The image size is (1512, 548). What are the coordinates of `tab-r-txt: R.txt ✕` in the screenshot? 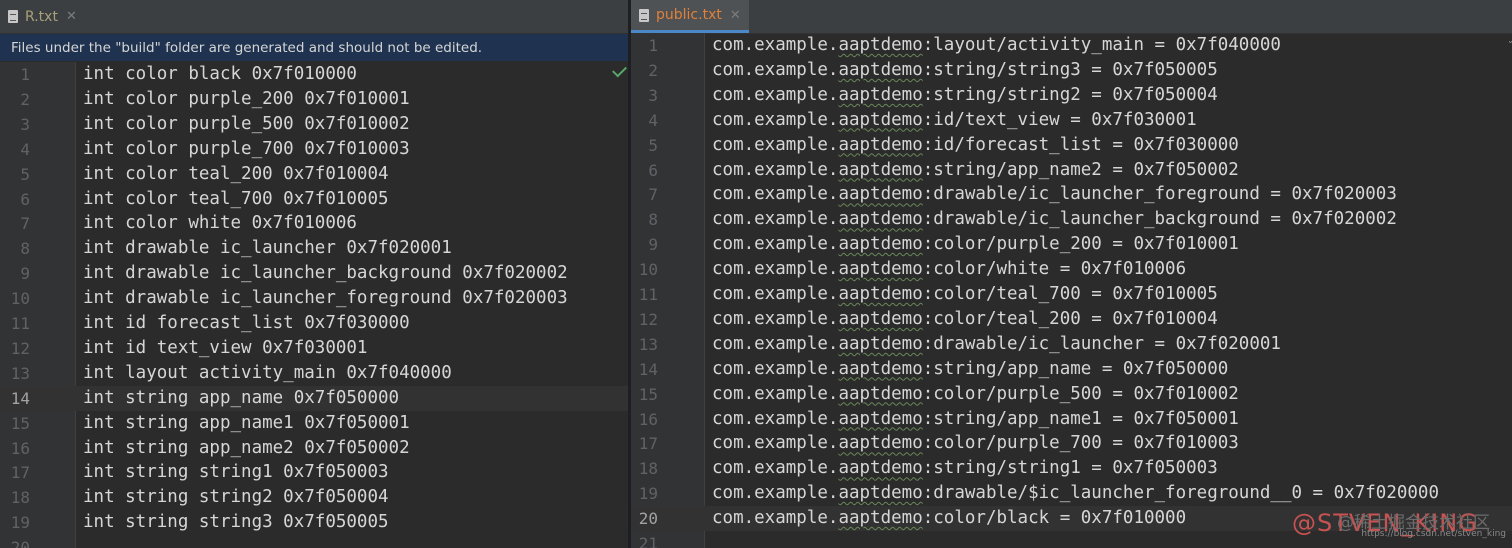 It's located at (42, 16).